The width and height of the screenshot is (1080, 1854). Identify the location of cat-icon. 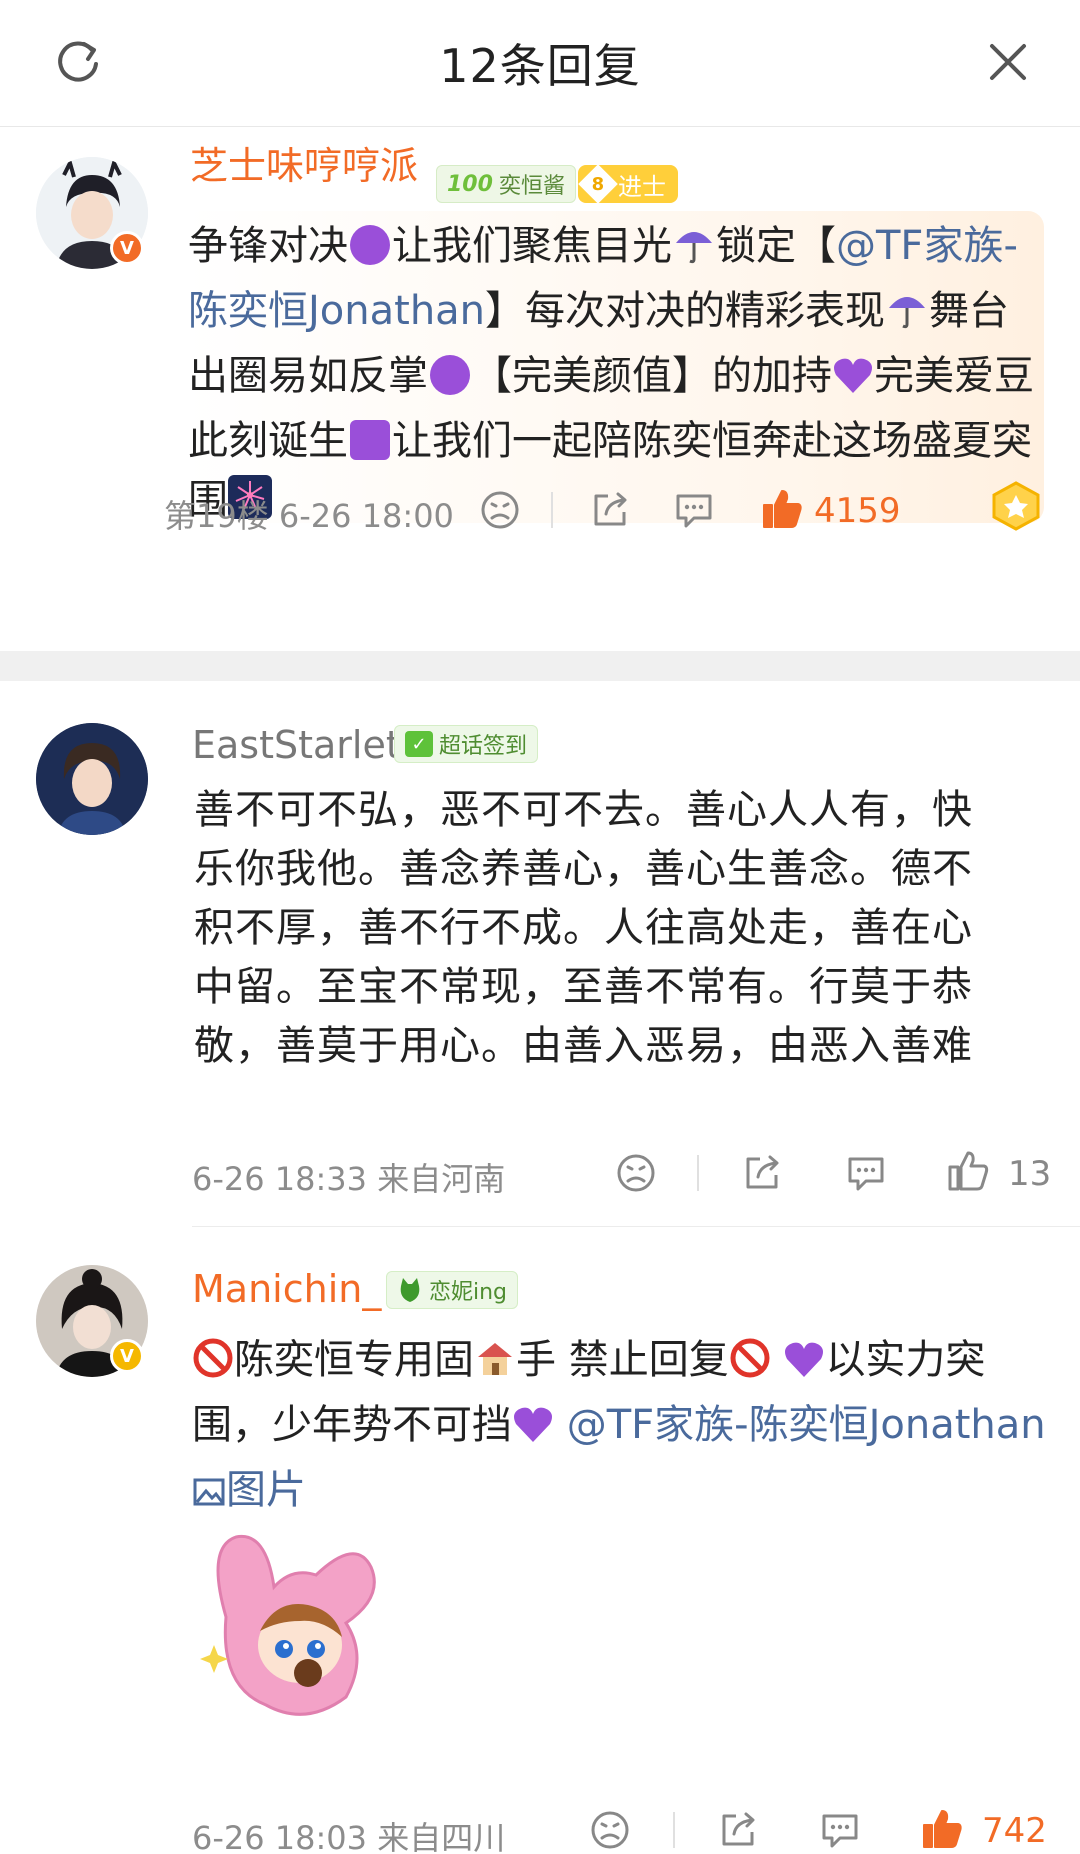
(410, 1290).